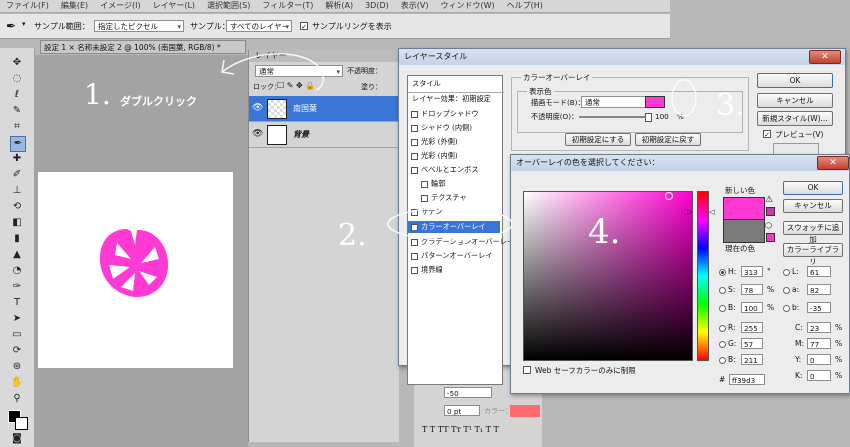  Describe the element at coordinates (273, 72) in the screenshot. I see `arrow-stroke` at that location.